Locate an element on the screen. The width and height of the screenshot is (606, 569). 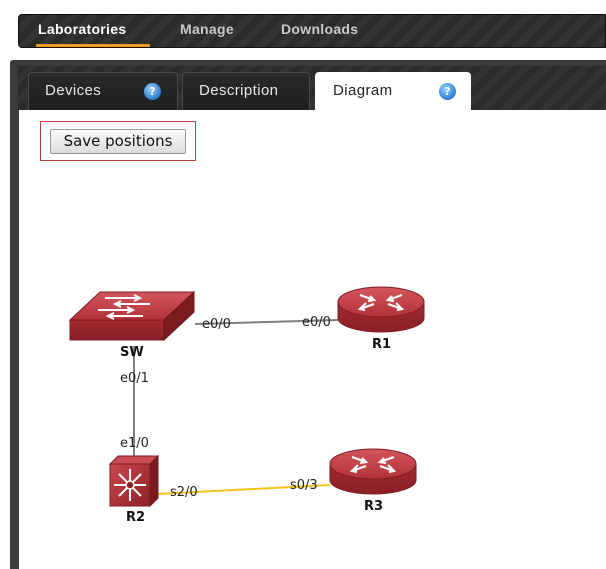
port-label: e0/1 is located at coordinates (134, 378).